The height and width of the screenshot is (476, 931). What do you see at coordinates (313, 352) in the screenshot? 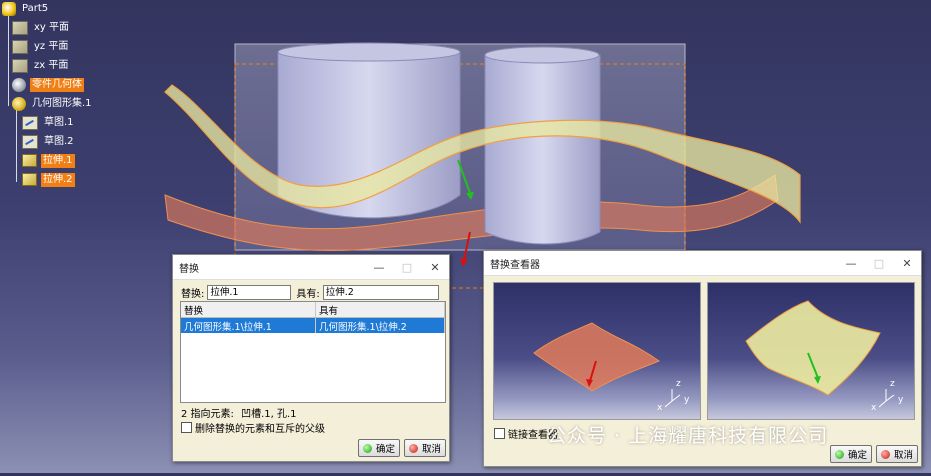
I see `replacement-table: 替换 具有 几何图形集.1\拉伸.1 几何图形集.1\拉伸.2` at bounding box center [313, 352].